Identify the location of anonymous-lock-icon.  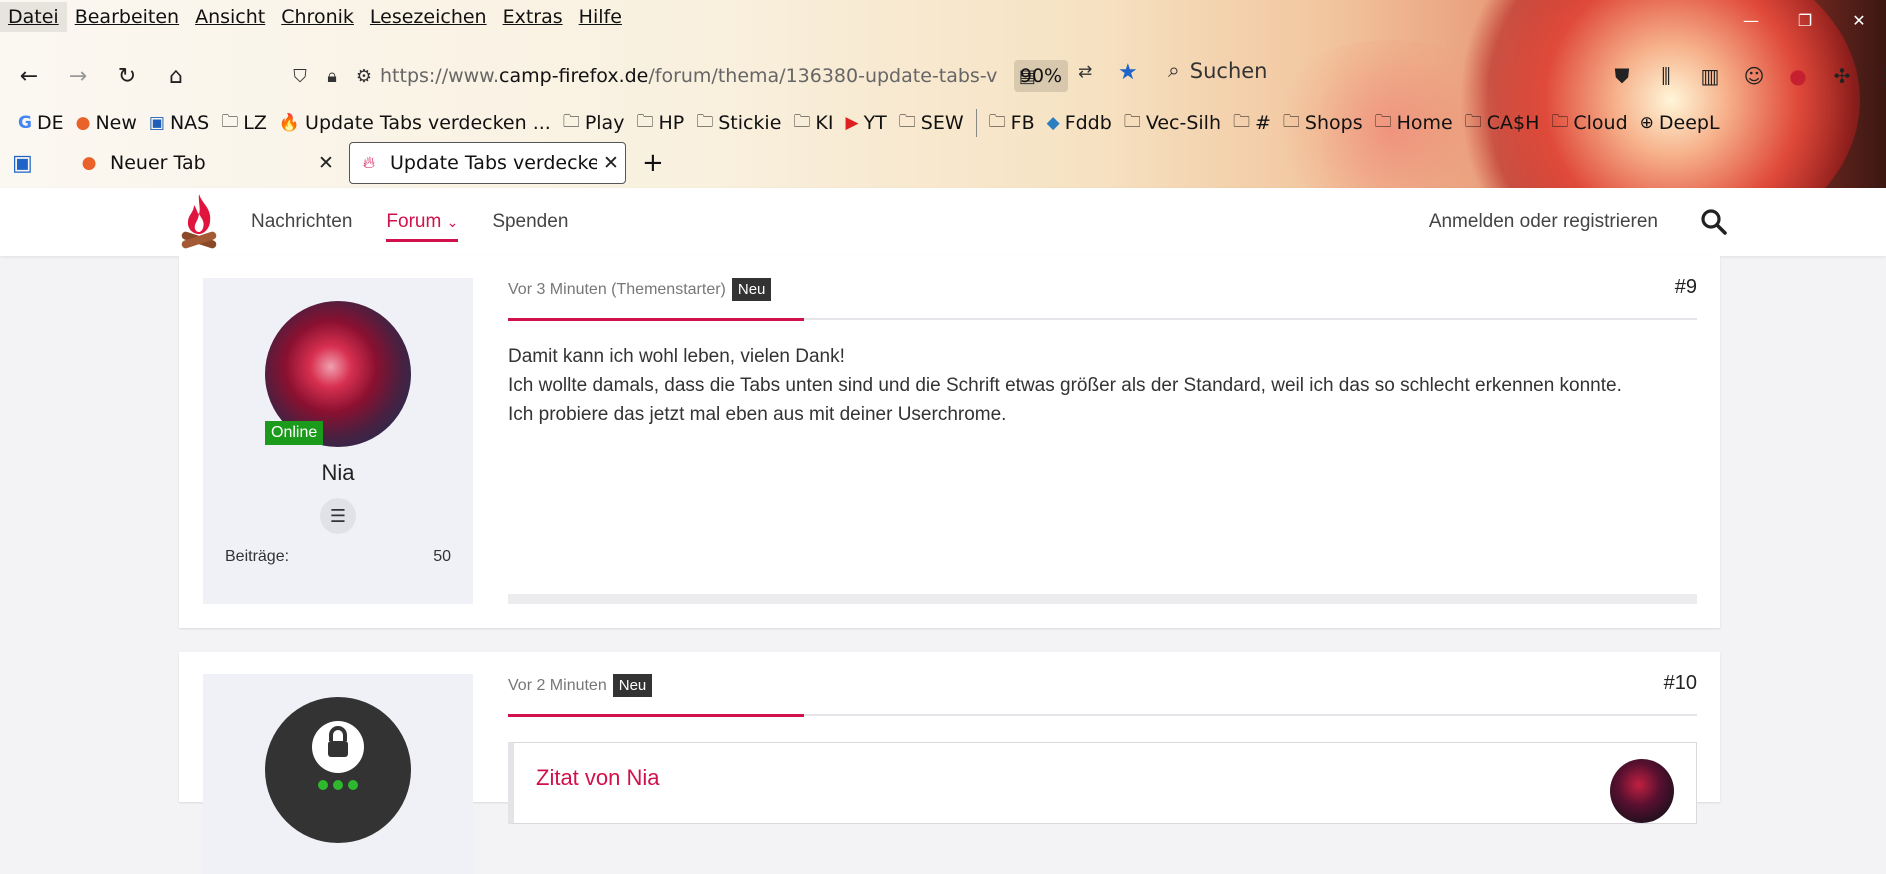
(338, 755).